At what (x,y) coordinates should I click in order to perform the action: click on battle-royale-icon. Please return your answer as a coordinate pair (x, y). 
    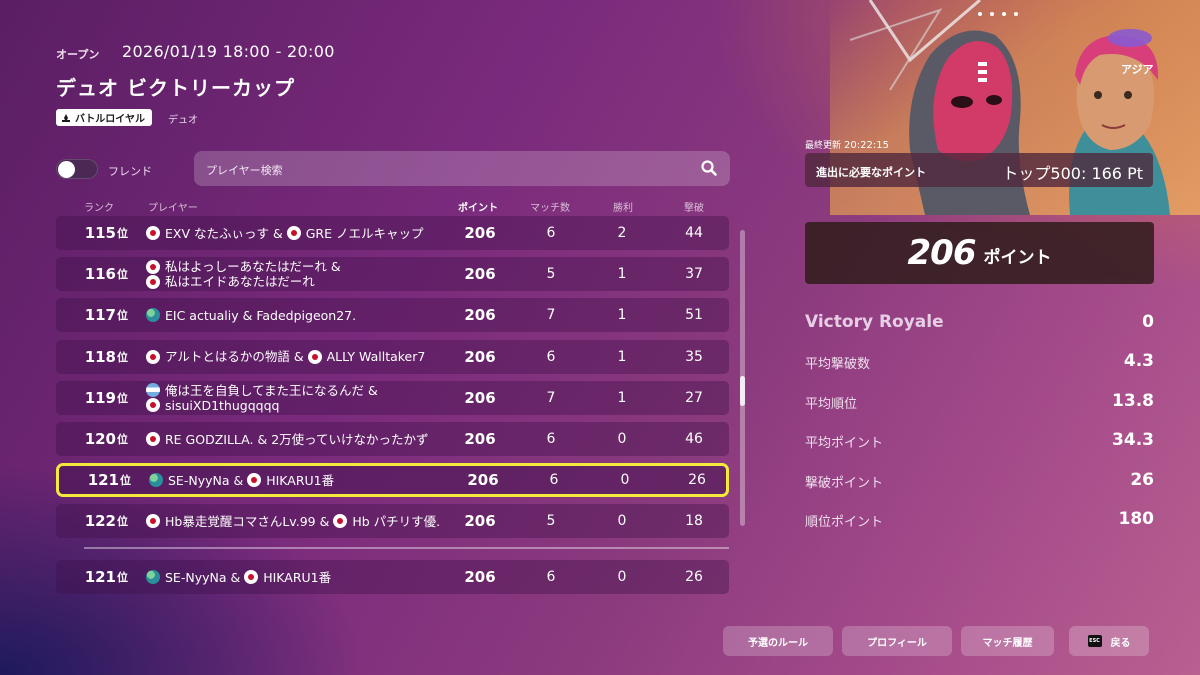
    Looking at the image, I should click on (66, 117).